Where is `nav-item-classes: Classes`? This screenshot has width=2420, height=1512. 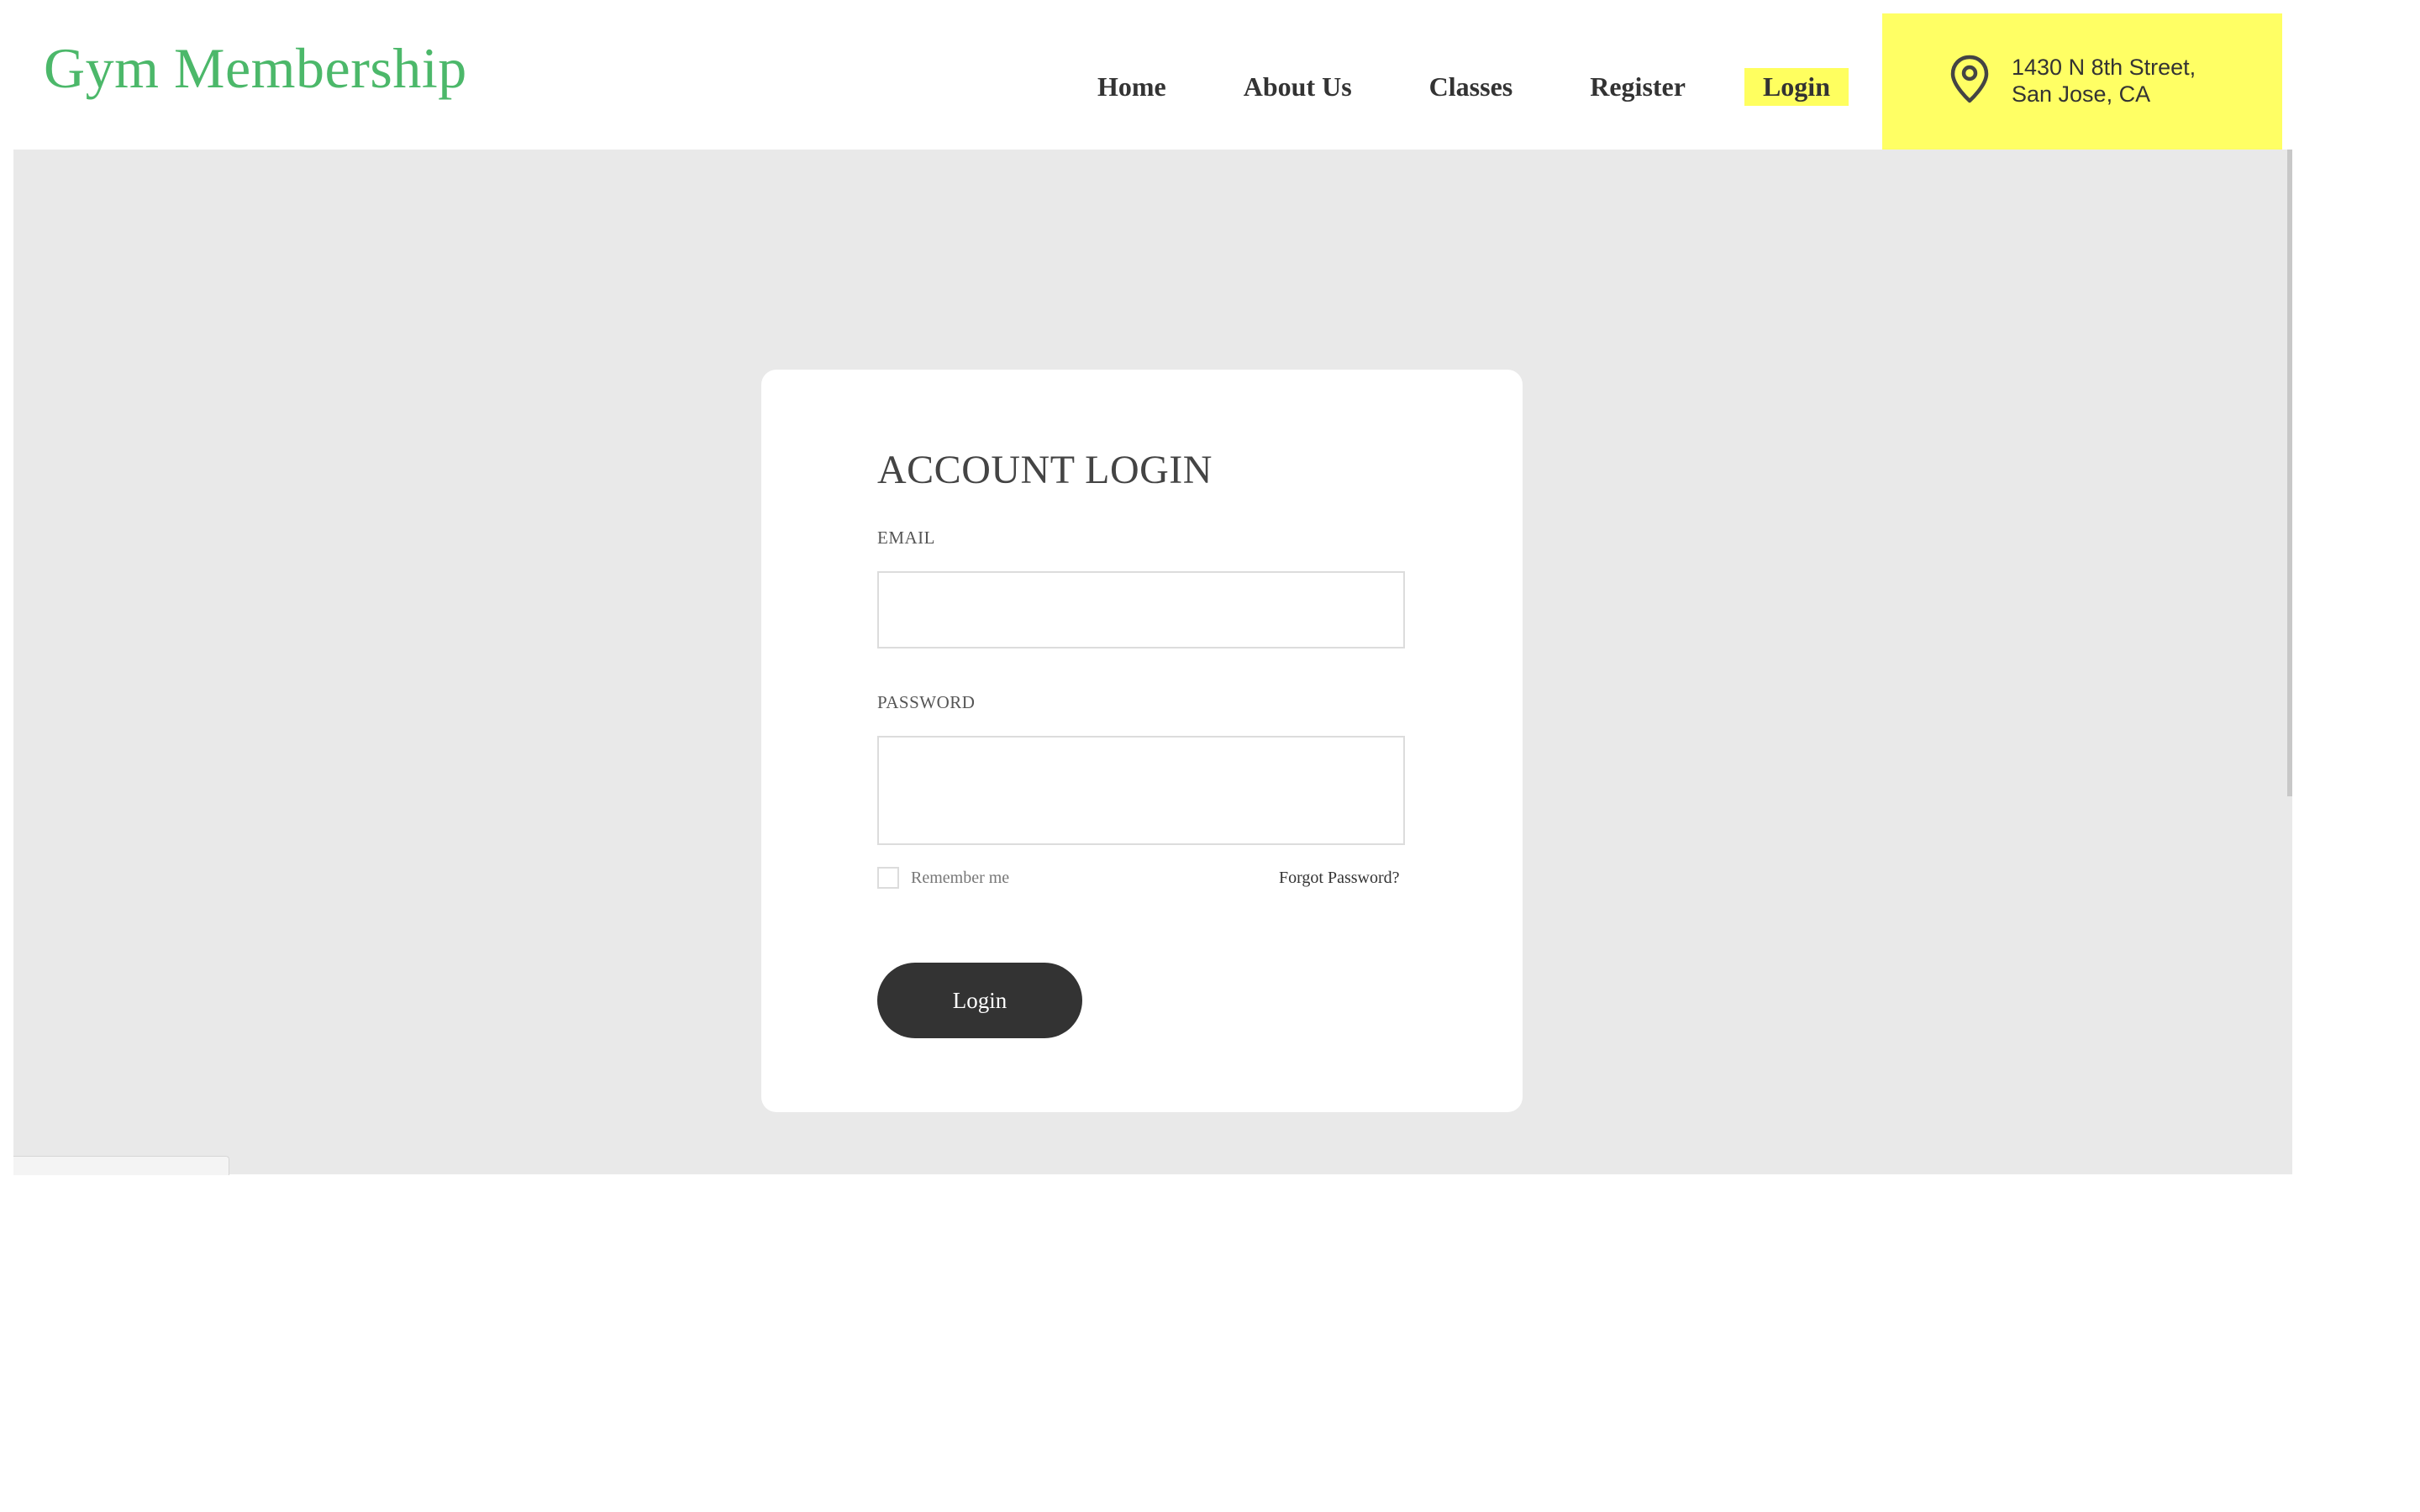 nav-item-classes: Classes is located at coordinates (1471, 86).